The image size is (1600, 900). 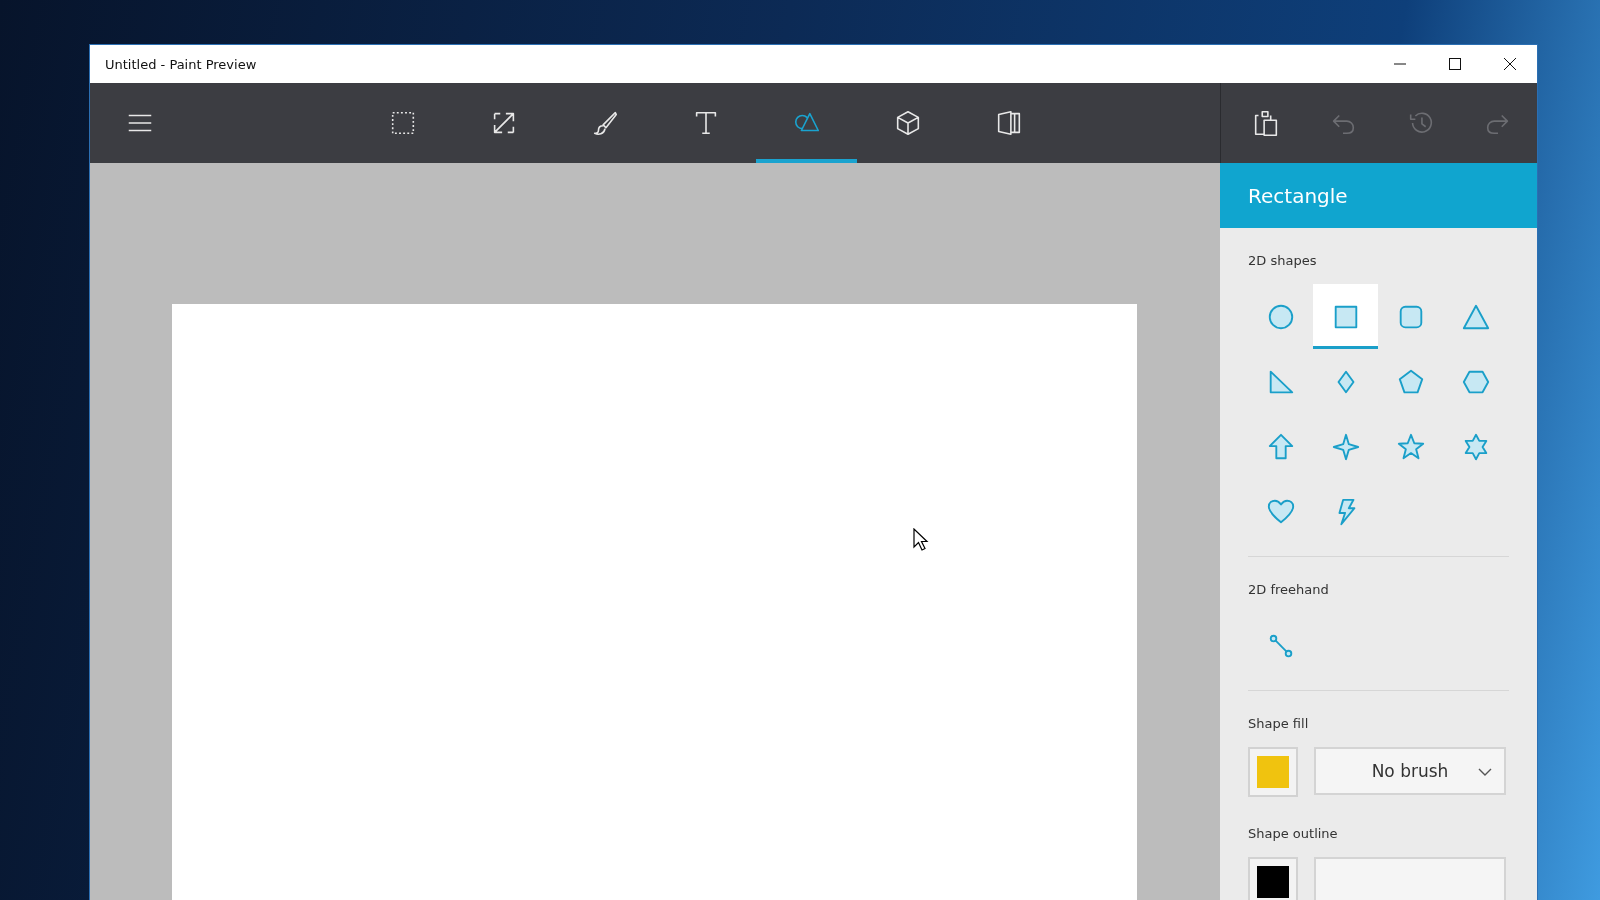 What do you see at coordinates (1410, 446) in the screenshot?
I see `star-icon` at bounding box center [1410, 446].